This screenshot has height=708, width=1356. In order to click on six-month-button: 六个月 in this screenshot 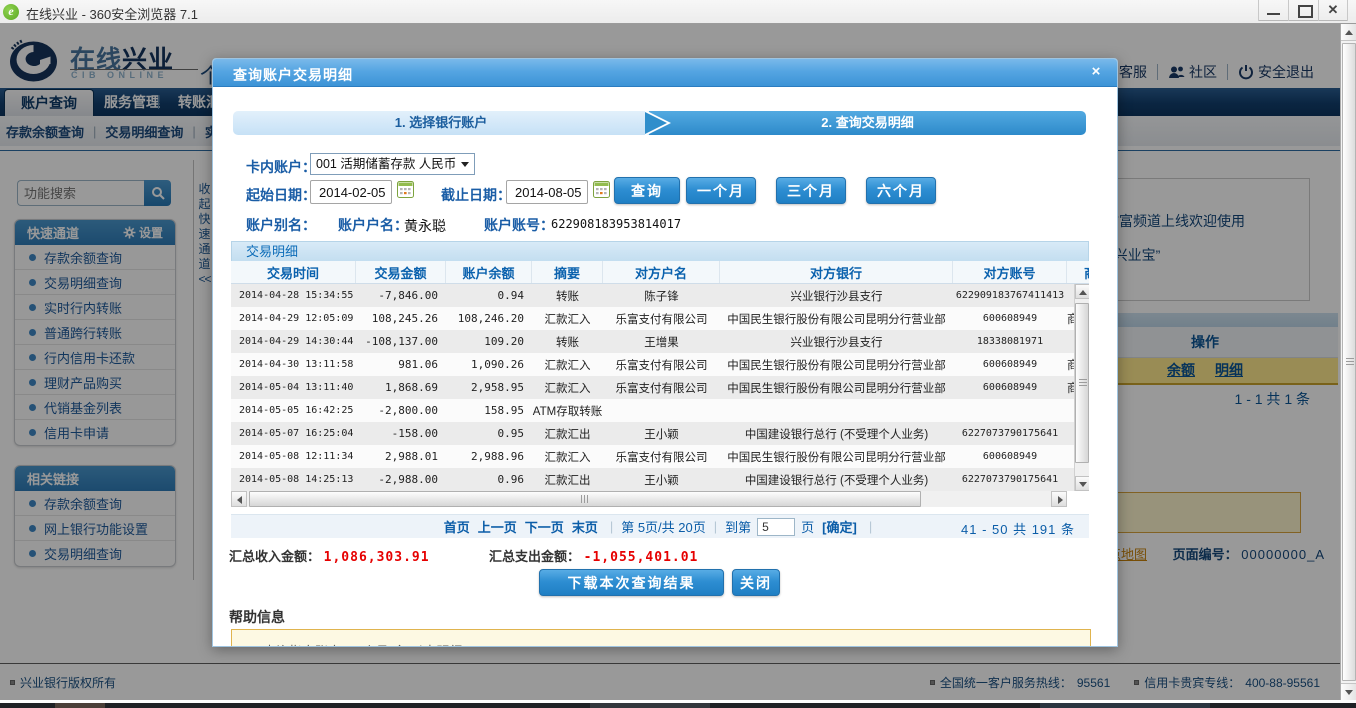, I will do `click(901, 190)`.